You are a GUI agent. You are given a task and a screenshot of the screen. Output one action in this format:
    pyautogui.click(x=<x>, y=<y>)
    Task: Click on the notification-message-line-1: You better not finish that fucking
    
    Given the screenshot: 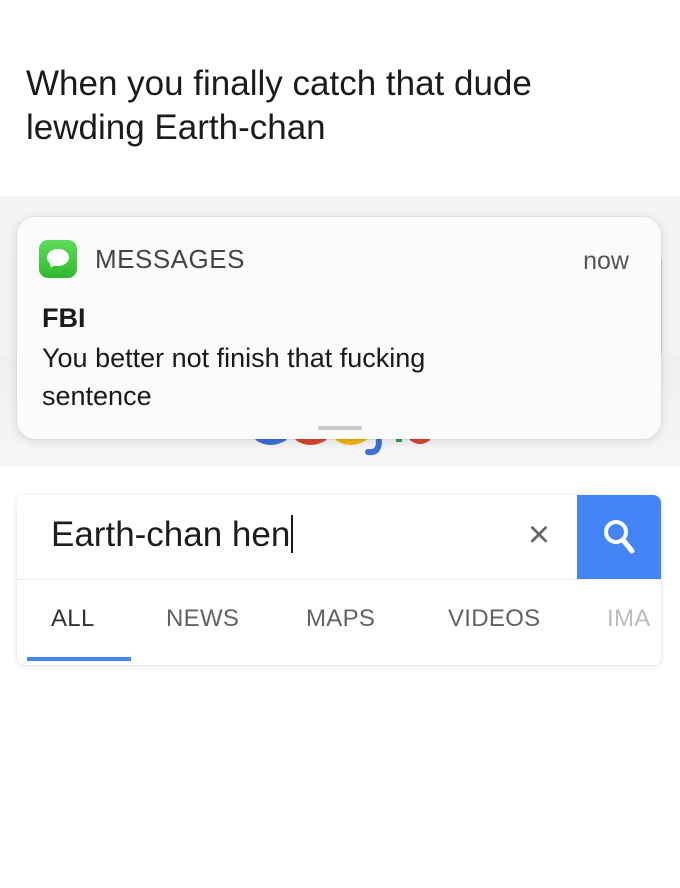 What is the action you would take?
    pyautogui.click(x=234, y=358)
    